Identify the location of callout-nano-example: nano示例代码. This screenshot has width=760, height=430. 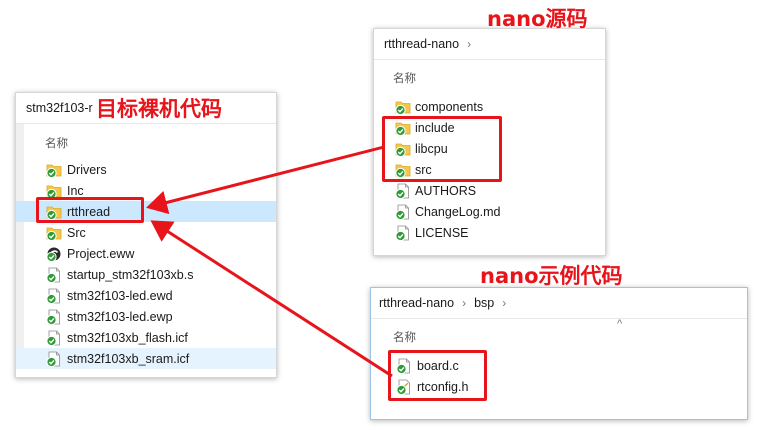
(551, 276).